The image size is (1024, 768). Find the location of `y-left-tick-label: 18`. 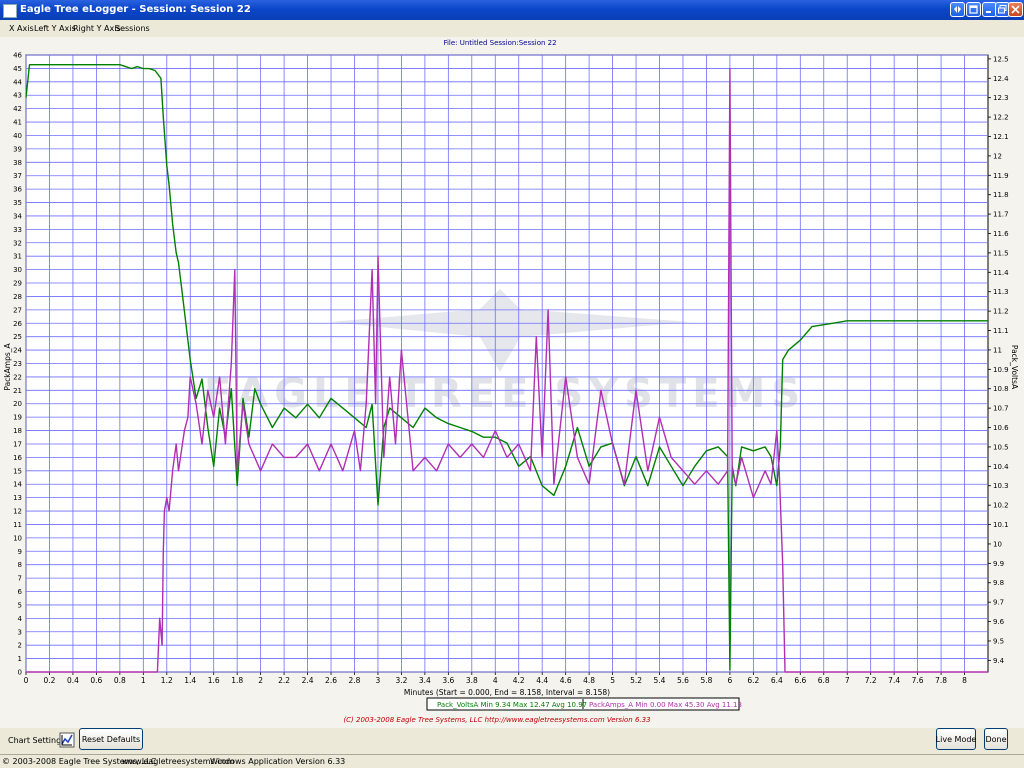

y-left-tick-label: 18 is located at coordinates (17, 431).